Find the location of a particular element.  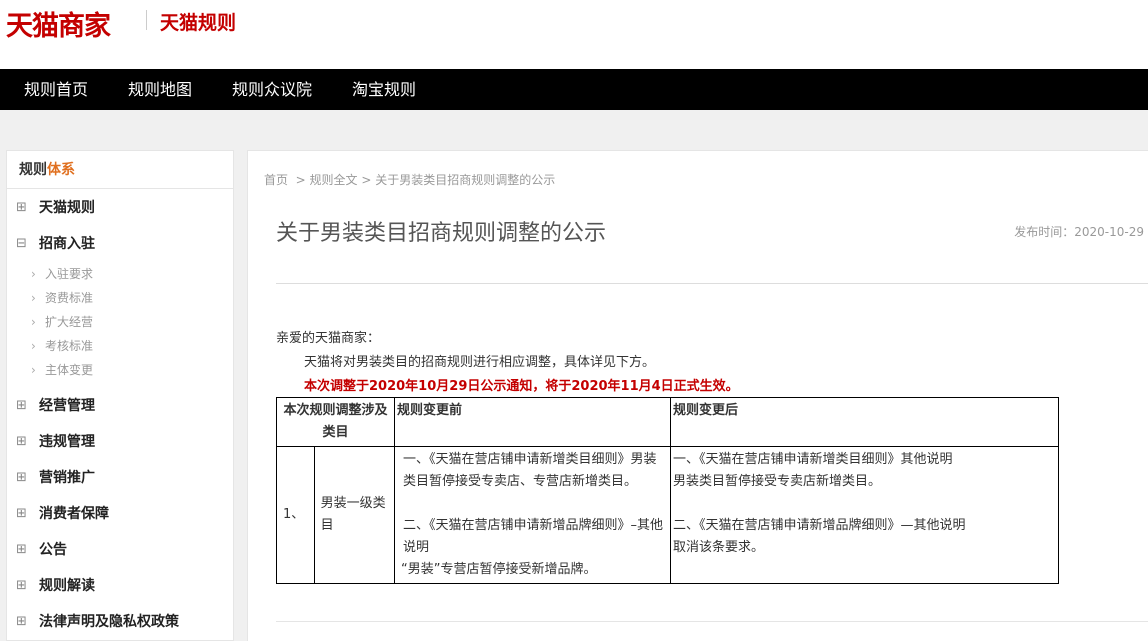

page-title: 关于男装类目招商规则调整的公示 is located at coordinates (441, 233).